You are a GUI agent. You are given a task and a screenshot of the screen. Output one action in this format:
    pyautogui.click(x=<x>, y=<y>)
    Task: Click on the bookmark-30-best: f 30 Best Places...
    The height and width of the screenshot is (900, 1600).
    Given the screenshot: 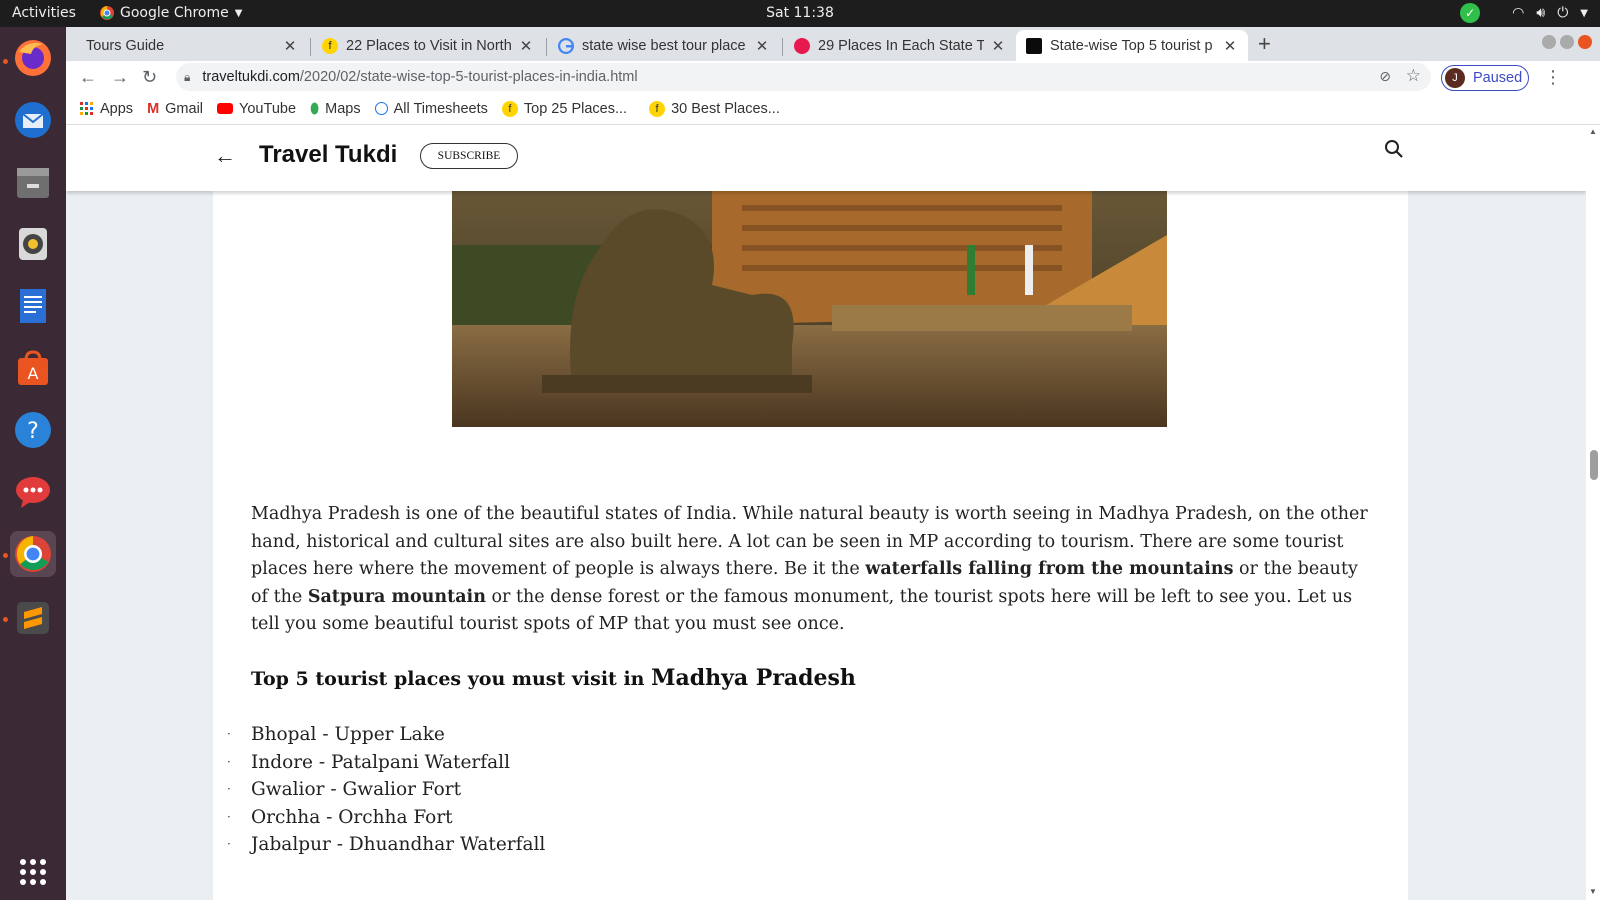 What is the action you would take?
    pyautogui.click(x=714, y=108)
    